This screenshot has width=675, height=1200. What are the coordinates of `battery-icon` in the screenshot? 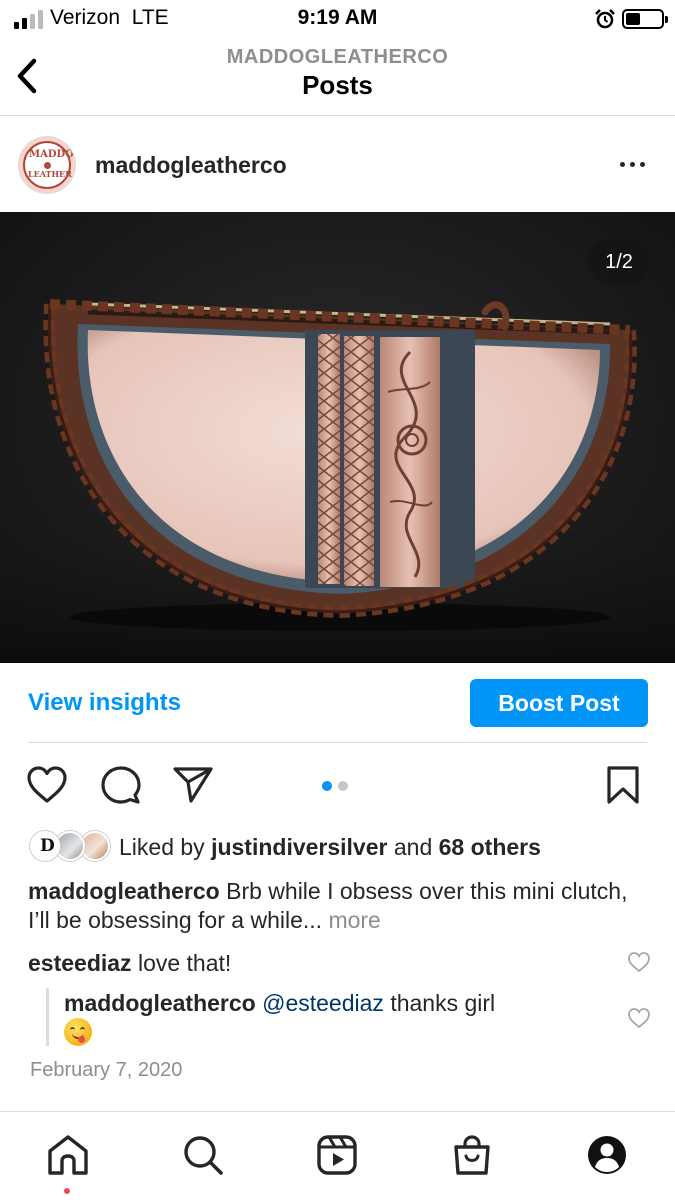 It's located at (645, 19).